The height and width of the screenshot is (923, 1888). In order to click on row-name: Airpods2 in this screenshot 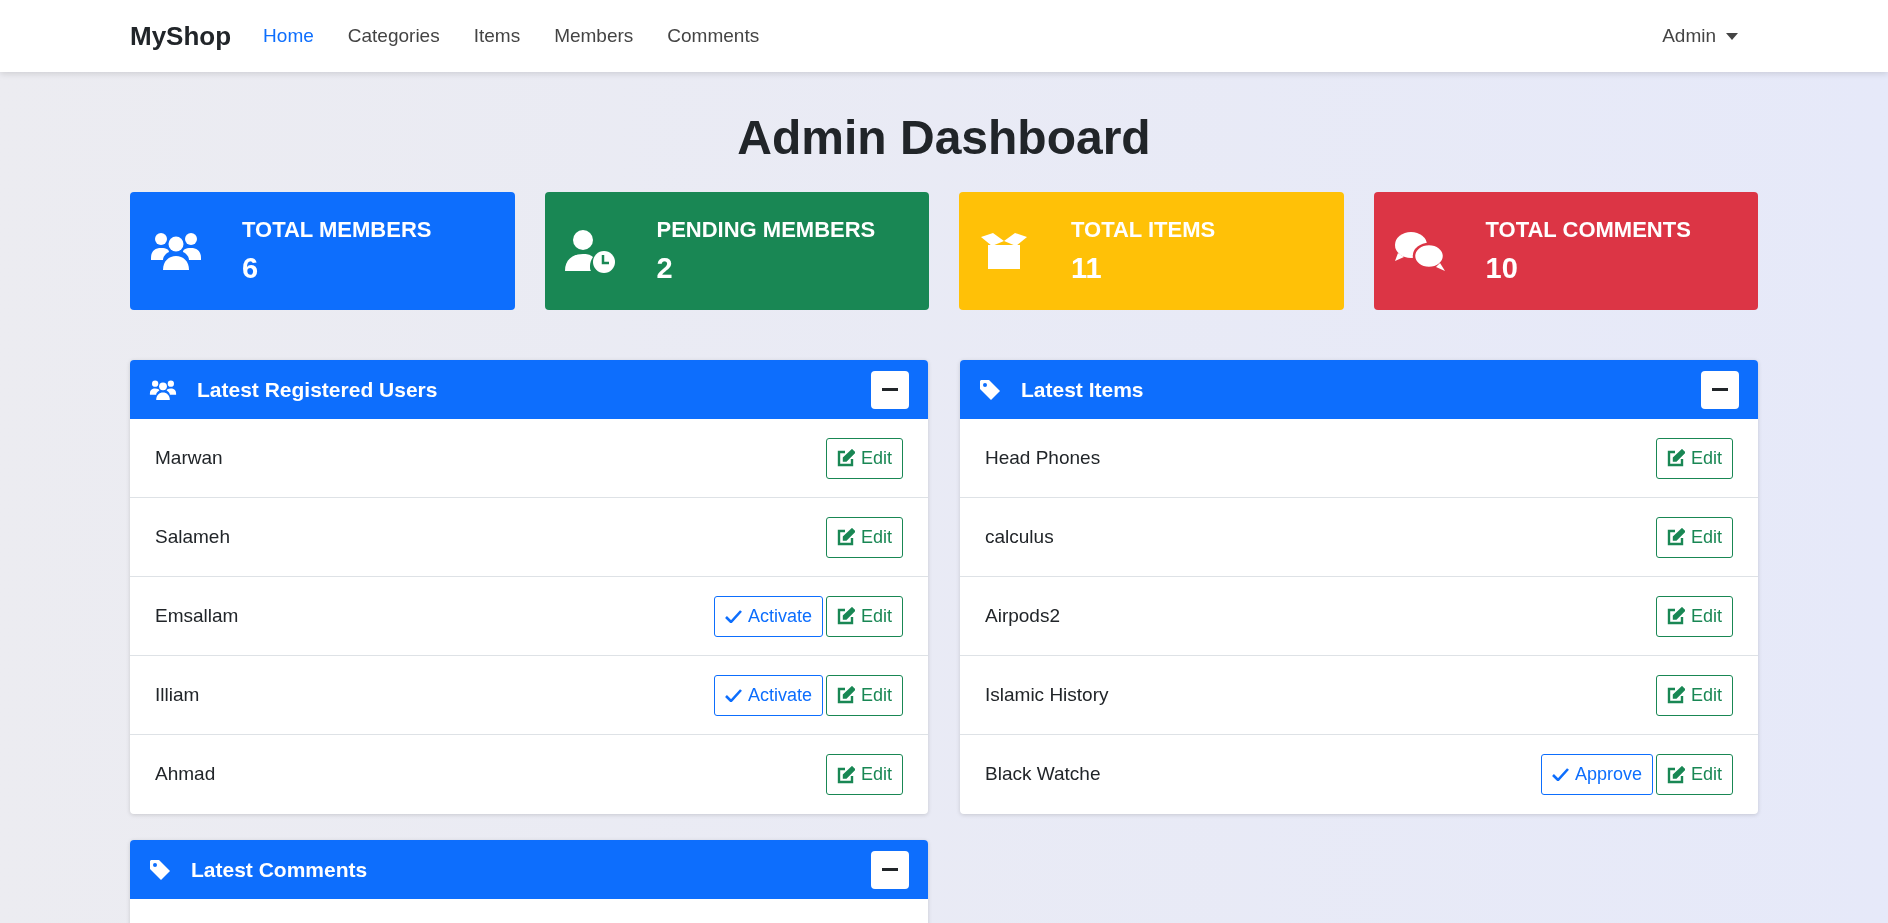, I will do `click(1023, 615)`.